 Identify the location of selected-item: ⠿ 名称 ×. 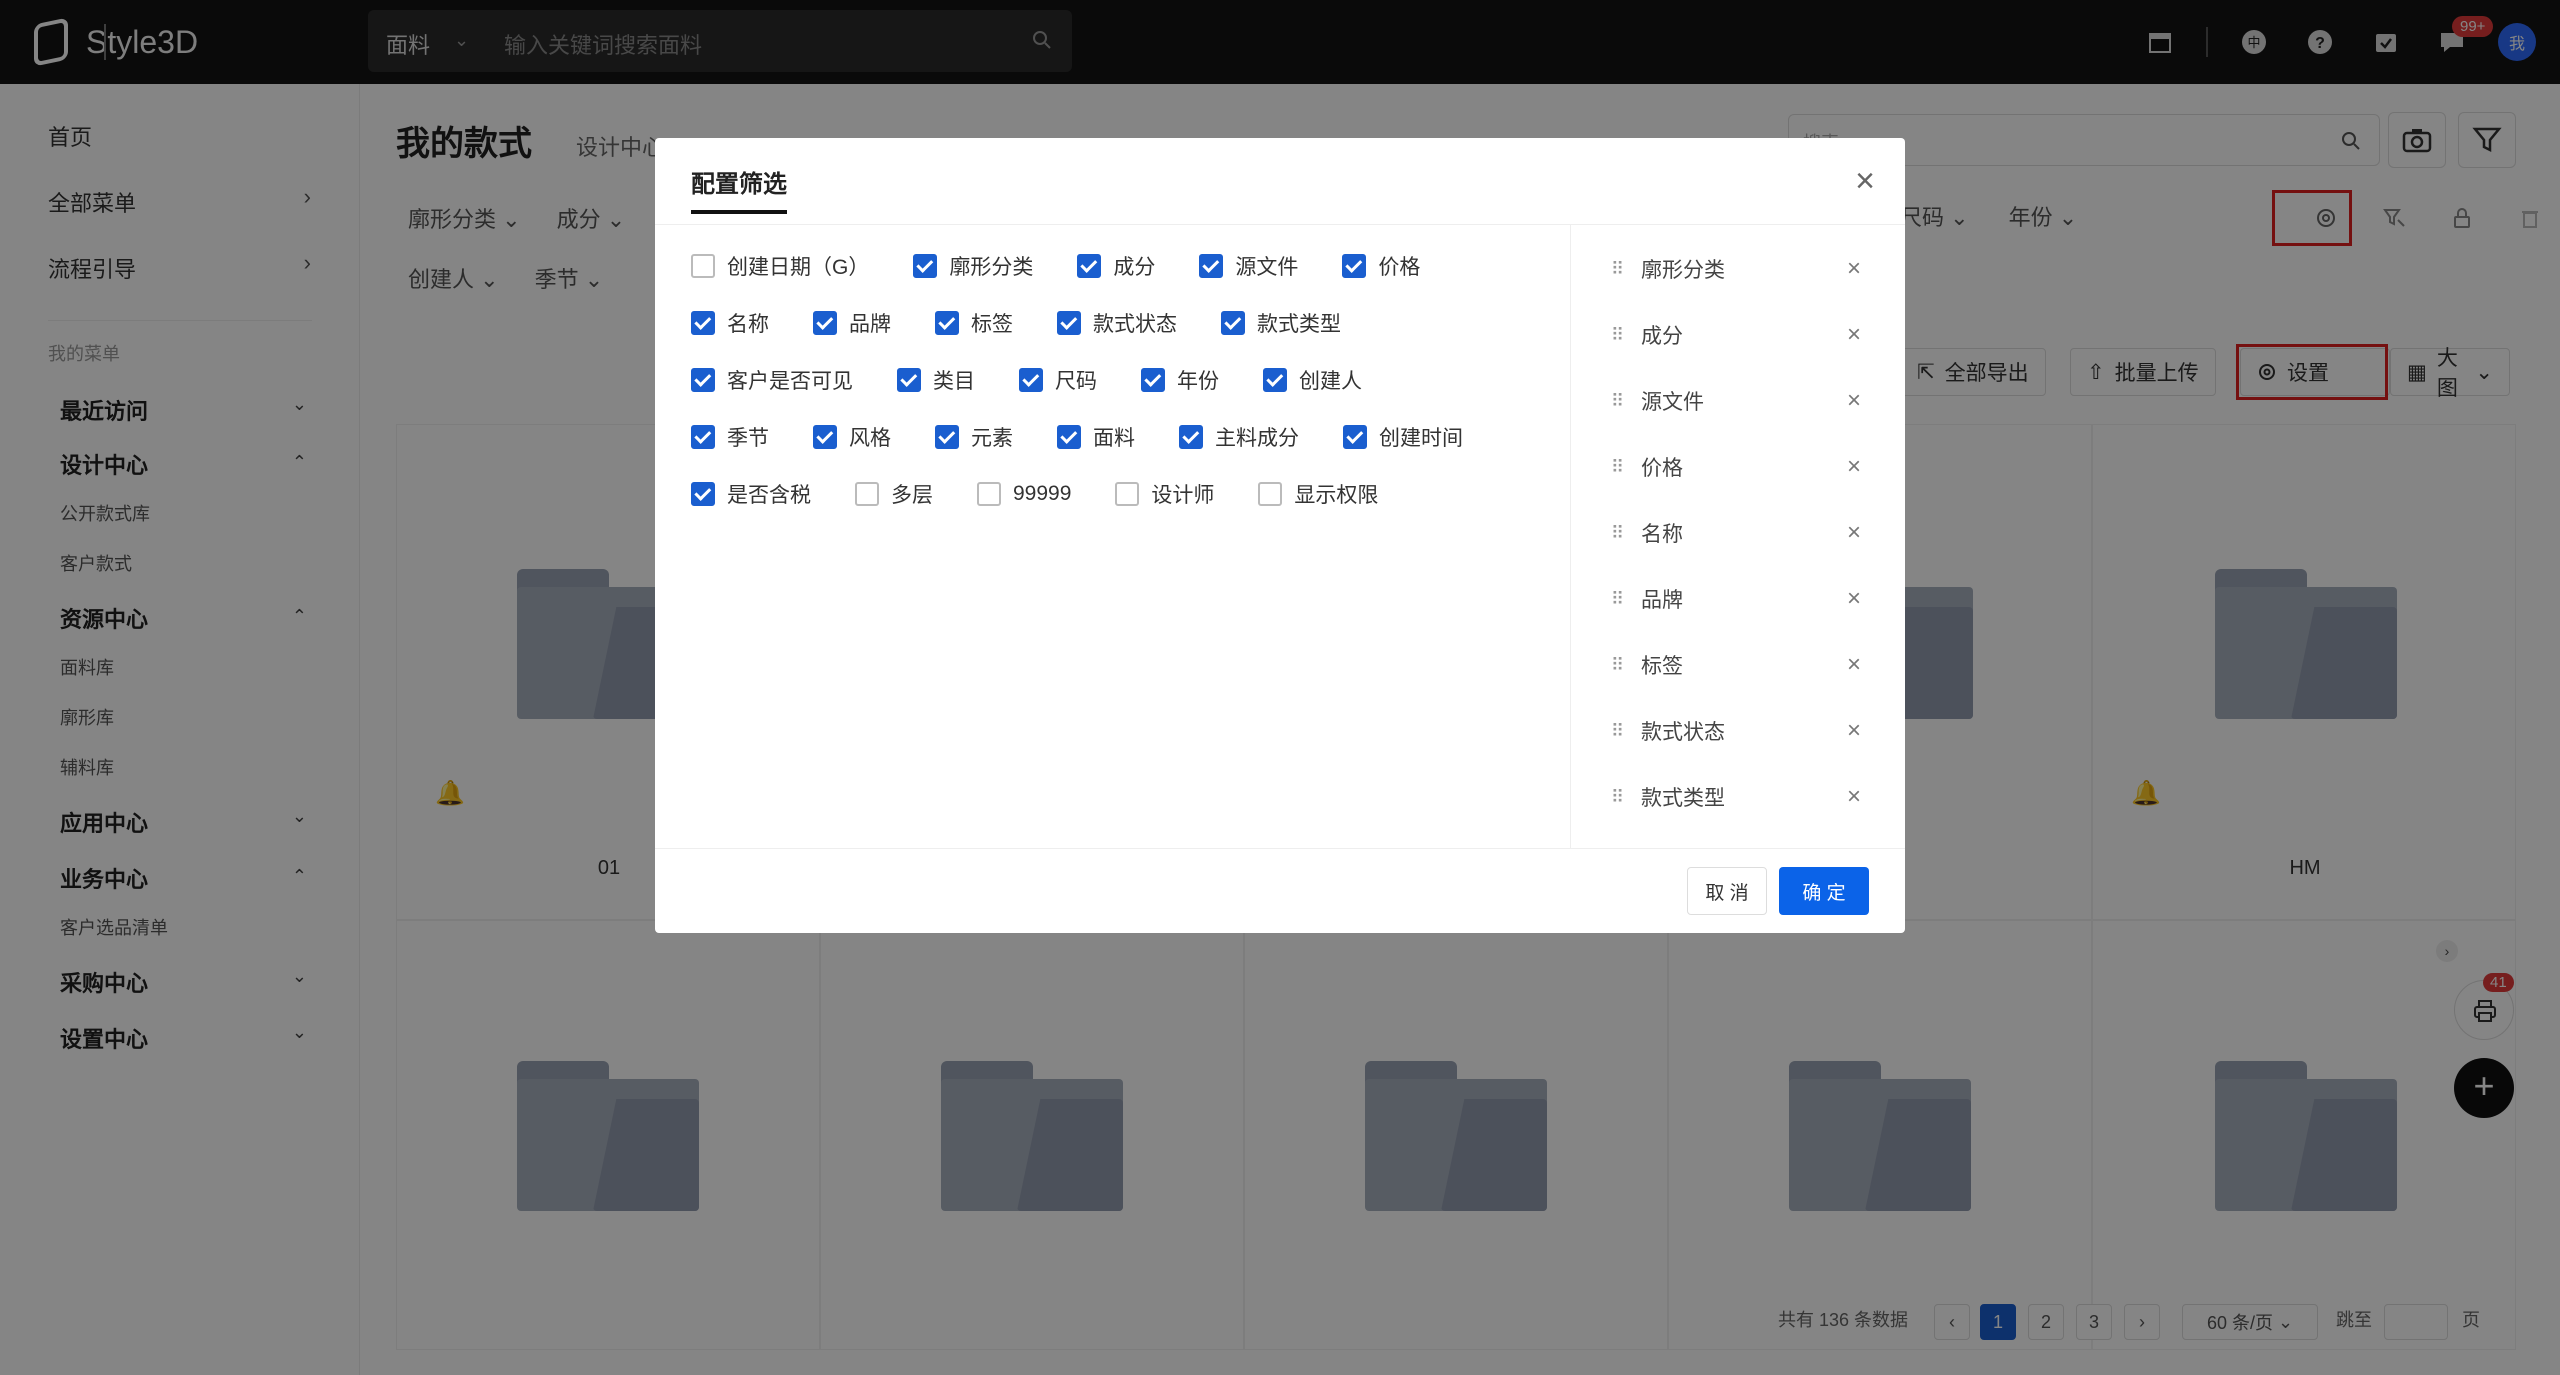
(1736, 533).